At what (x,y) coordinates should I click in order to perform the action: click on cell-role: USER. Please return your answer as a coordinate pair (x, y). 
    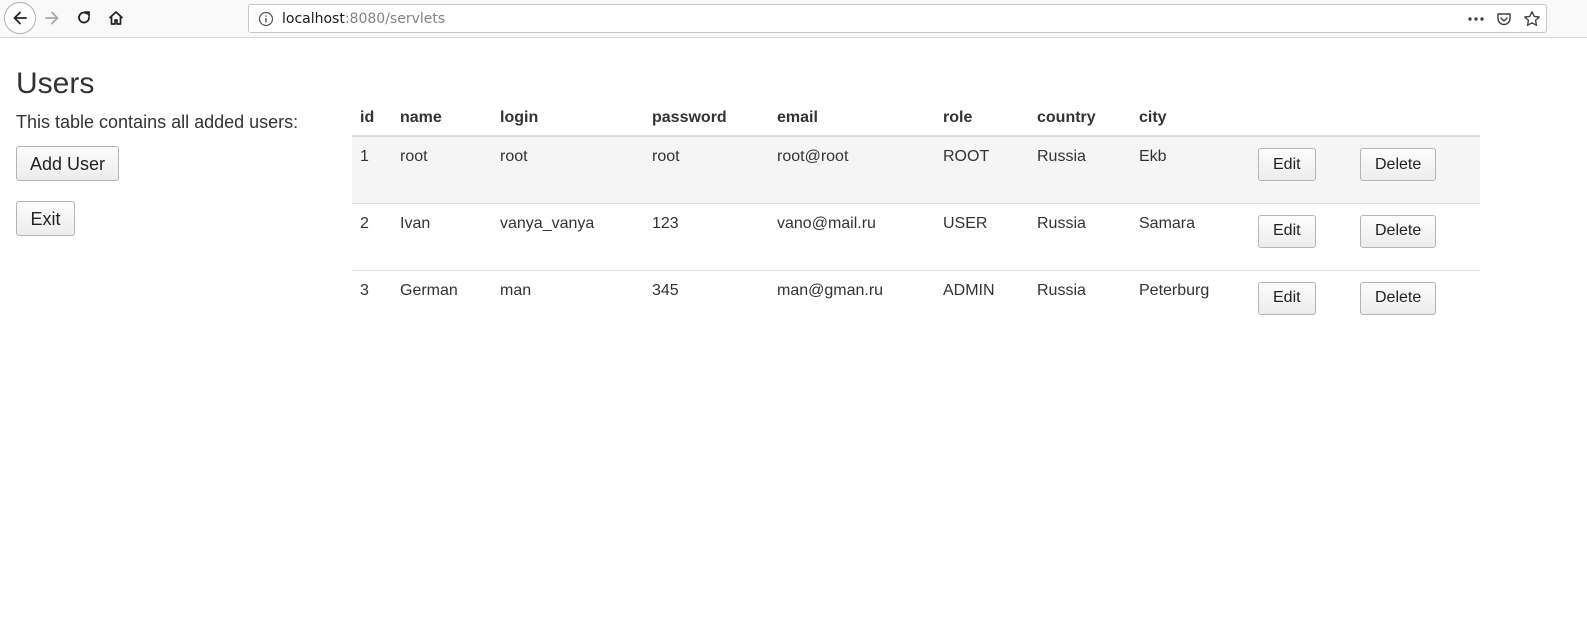
    Looking at the image, I should click on (982, 236).